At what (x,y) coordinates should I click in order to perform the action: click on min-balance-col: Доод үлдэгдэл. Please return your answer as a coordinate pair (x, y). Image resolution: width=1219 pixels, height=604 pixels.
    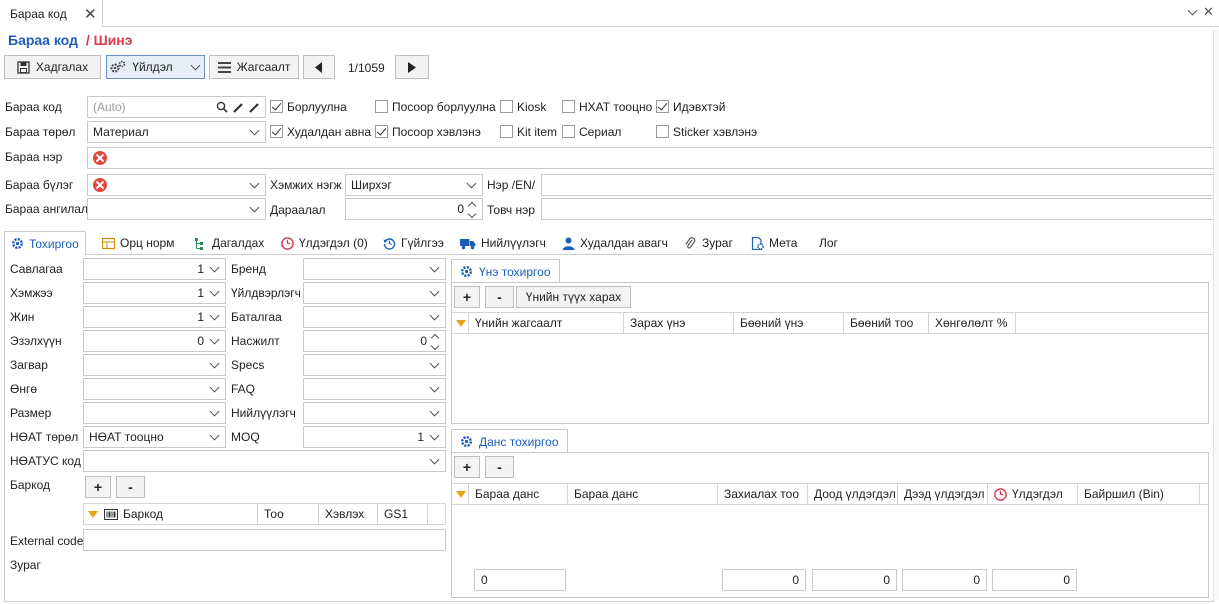
    Looking at the image, I should click on (853, 494).